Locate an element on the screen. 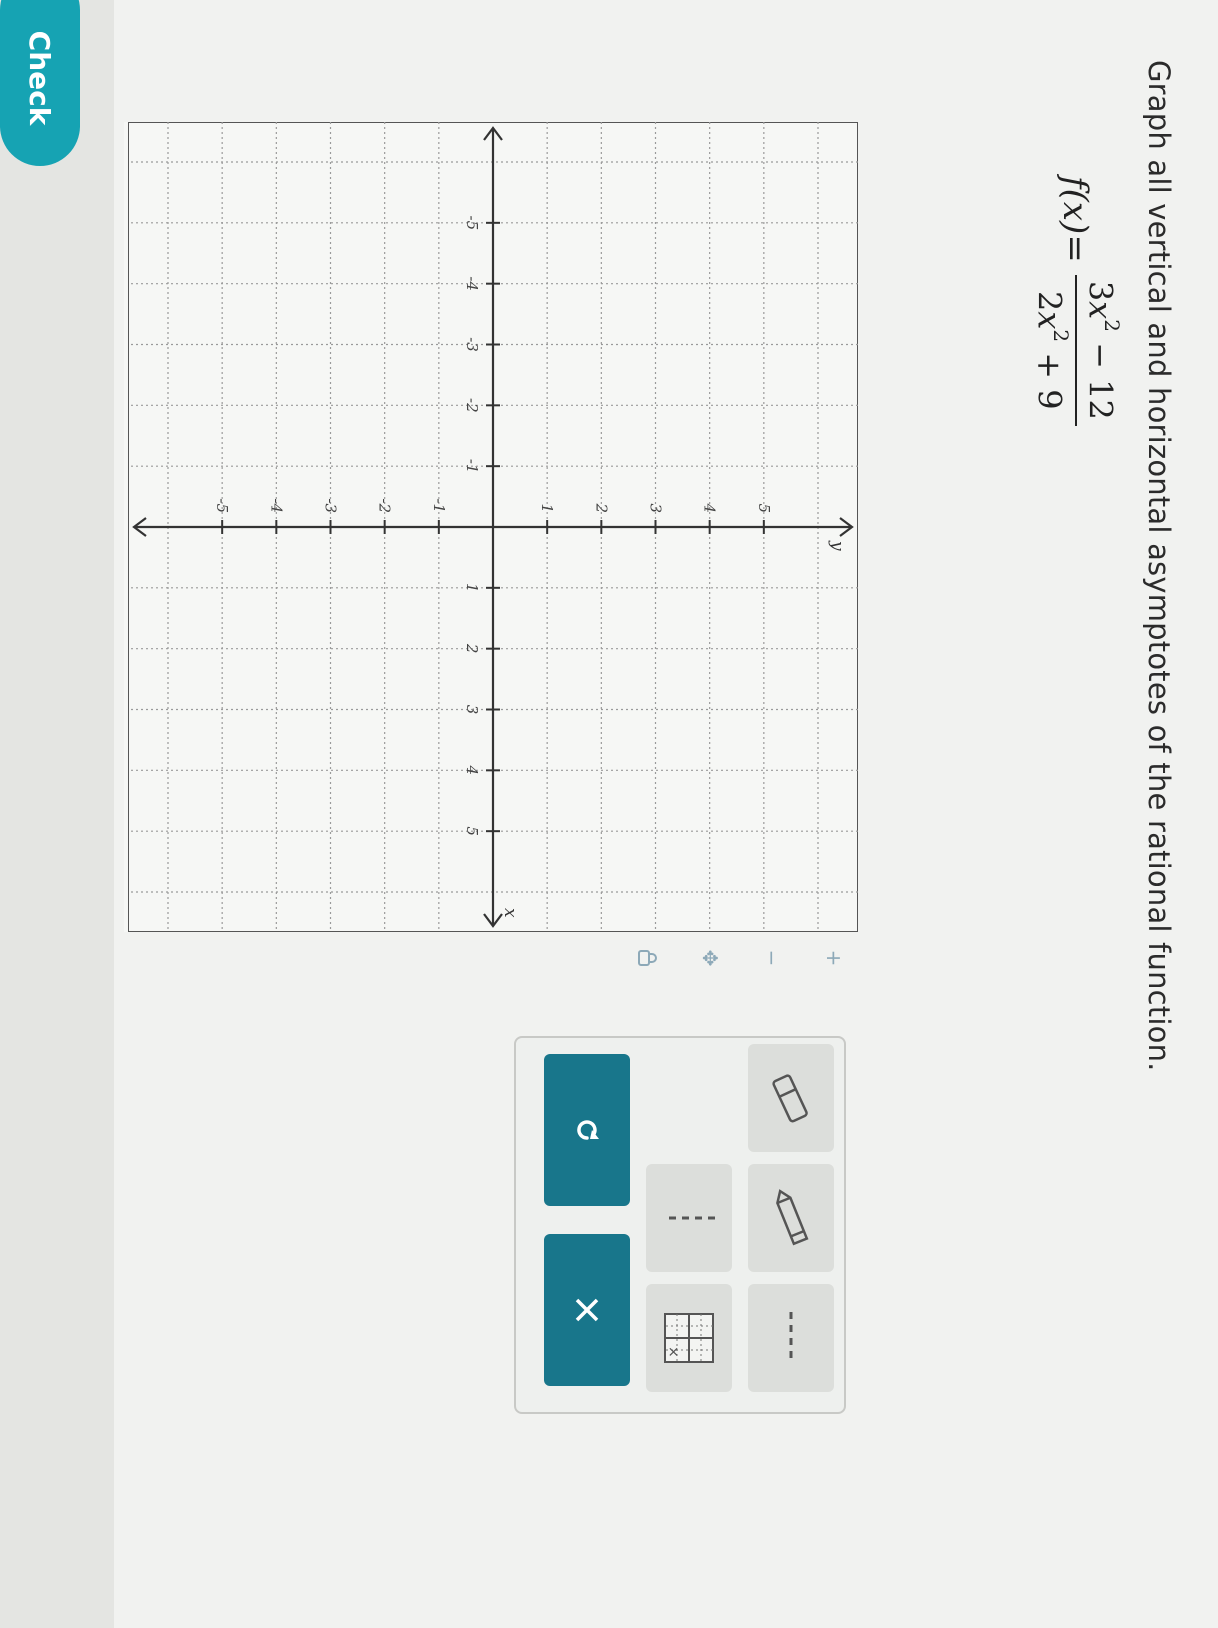  move-icon: ✥ is located at coordinates (710, 958).